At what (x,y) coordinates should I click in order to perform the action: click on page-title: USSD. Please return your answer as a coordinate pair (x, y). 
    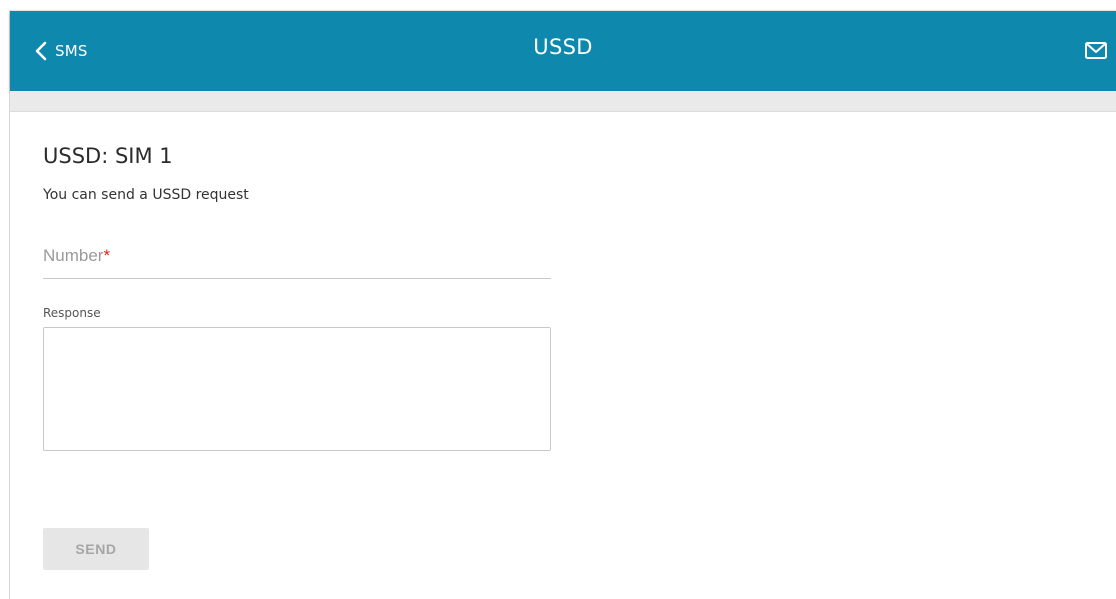
    Looking at the image, I should click on (563, 47).